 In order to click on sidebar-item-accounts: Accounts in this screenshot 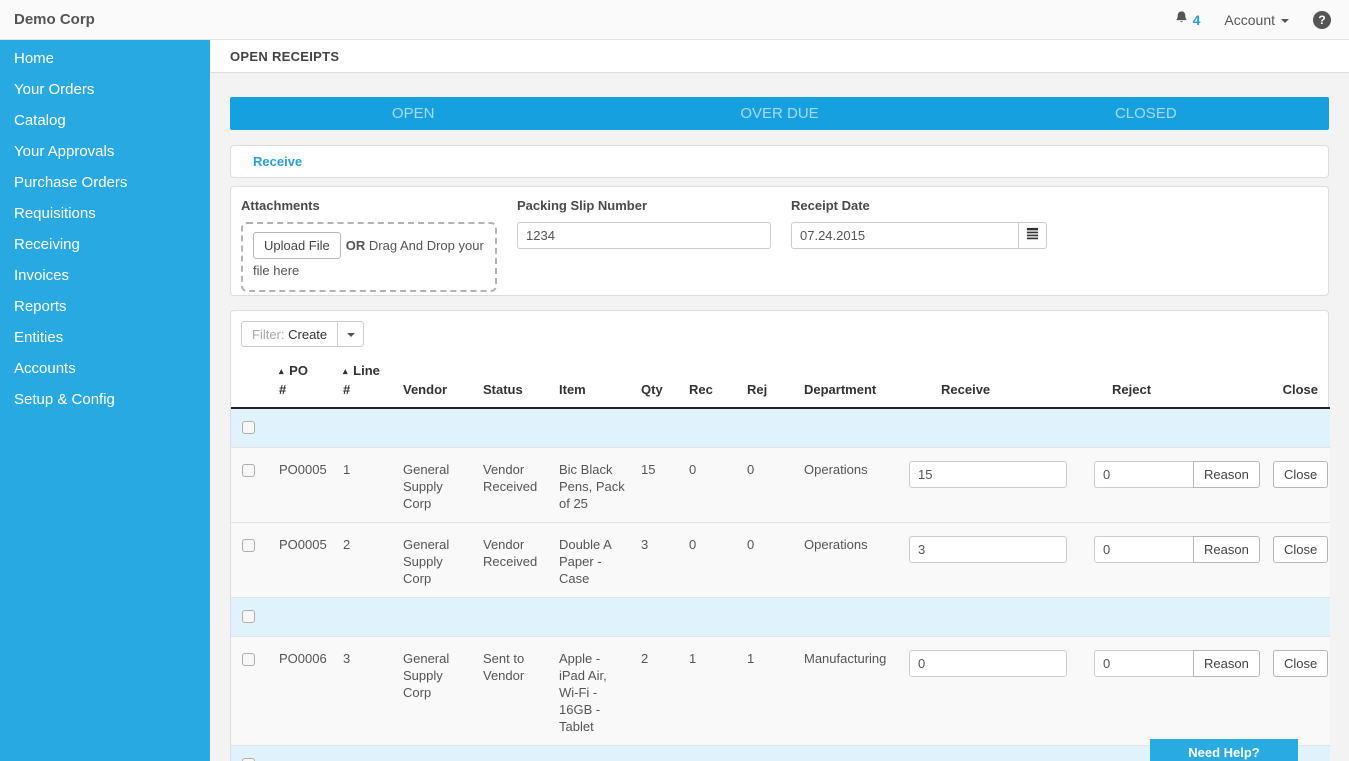, I will do `click(105, 368)`.